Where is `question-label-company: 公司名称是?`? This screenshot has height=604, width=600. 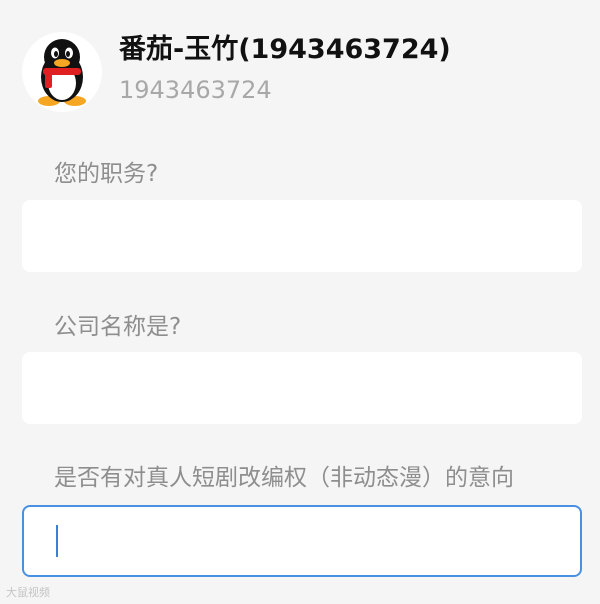 question-label-company: 公司名称是? is located at coordinates (118, 327).